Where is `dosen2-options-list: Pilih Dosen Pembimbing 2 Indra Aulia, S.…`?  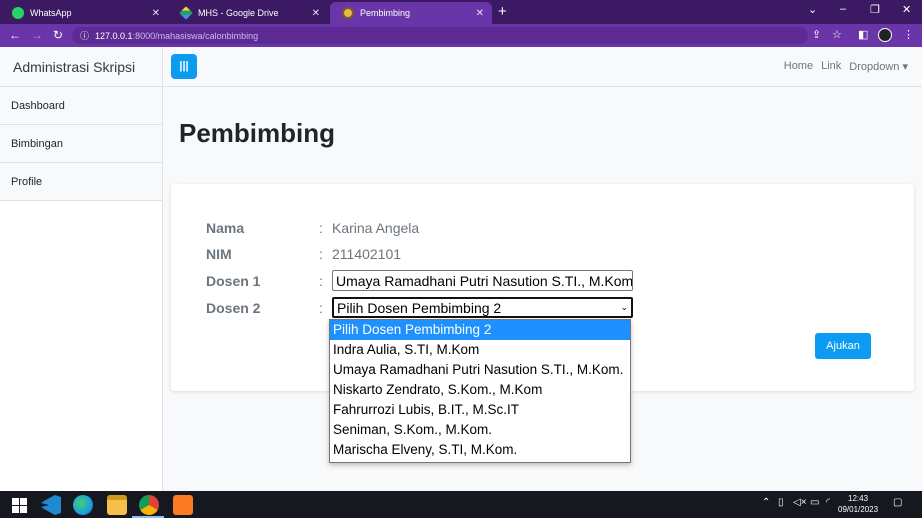
dosen2-options-list: Pilih Dosen Pembimbing 2 Indra Aulia, S.… is located at coordinates (480, 391).